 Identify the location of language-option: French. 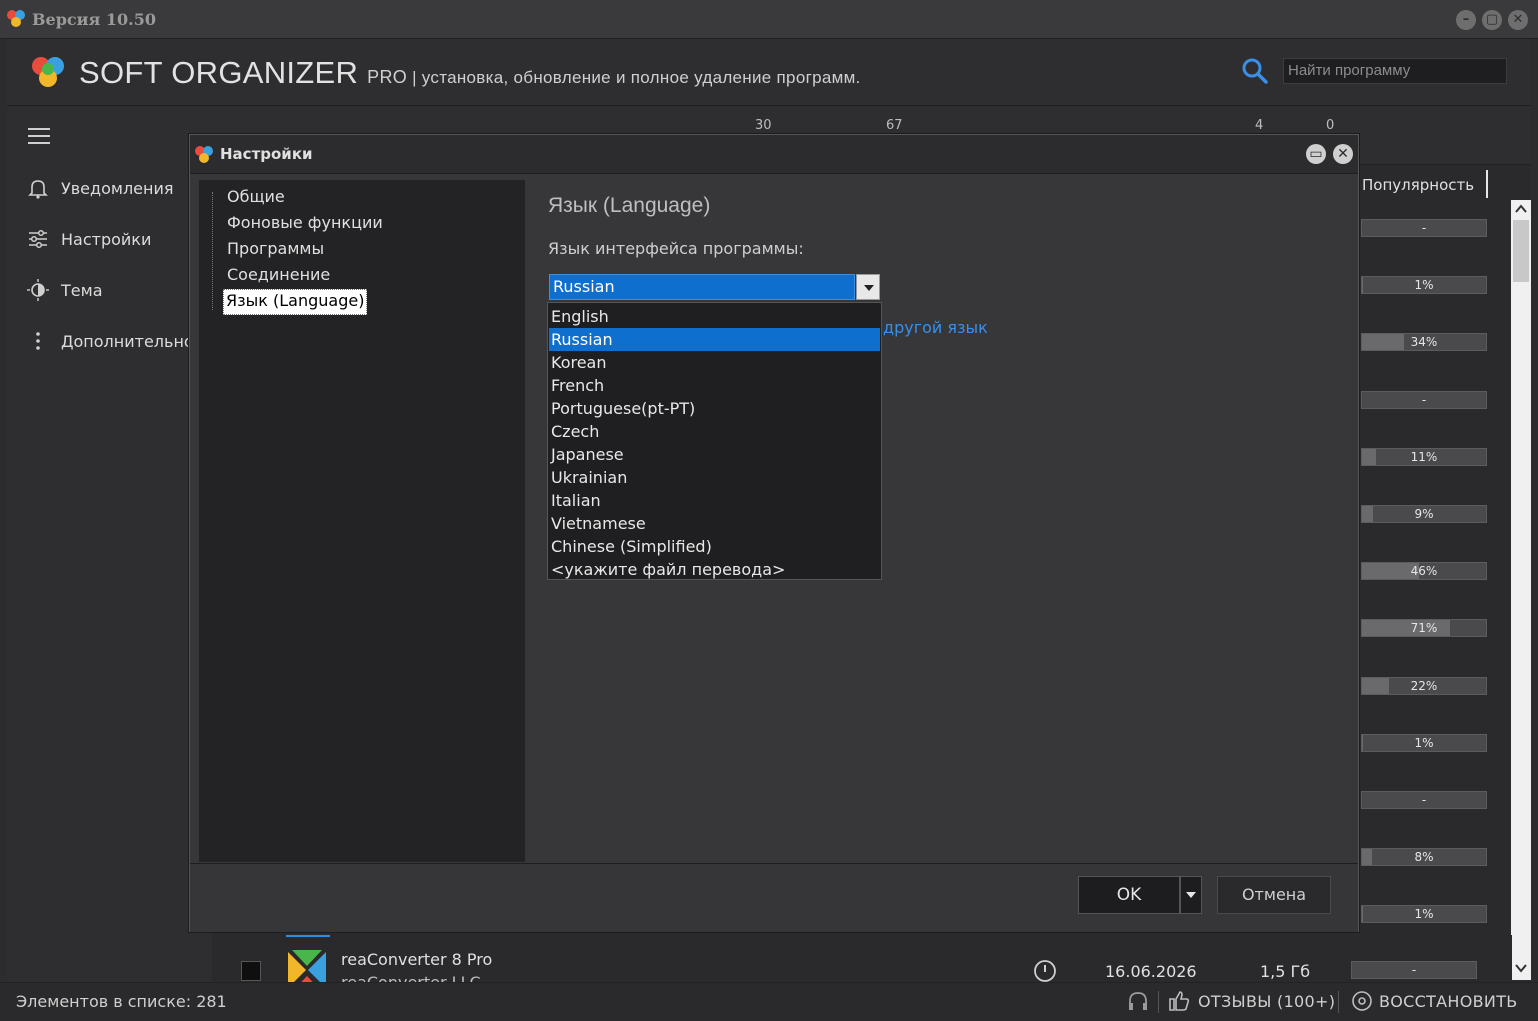
(714, 385).